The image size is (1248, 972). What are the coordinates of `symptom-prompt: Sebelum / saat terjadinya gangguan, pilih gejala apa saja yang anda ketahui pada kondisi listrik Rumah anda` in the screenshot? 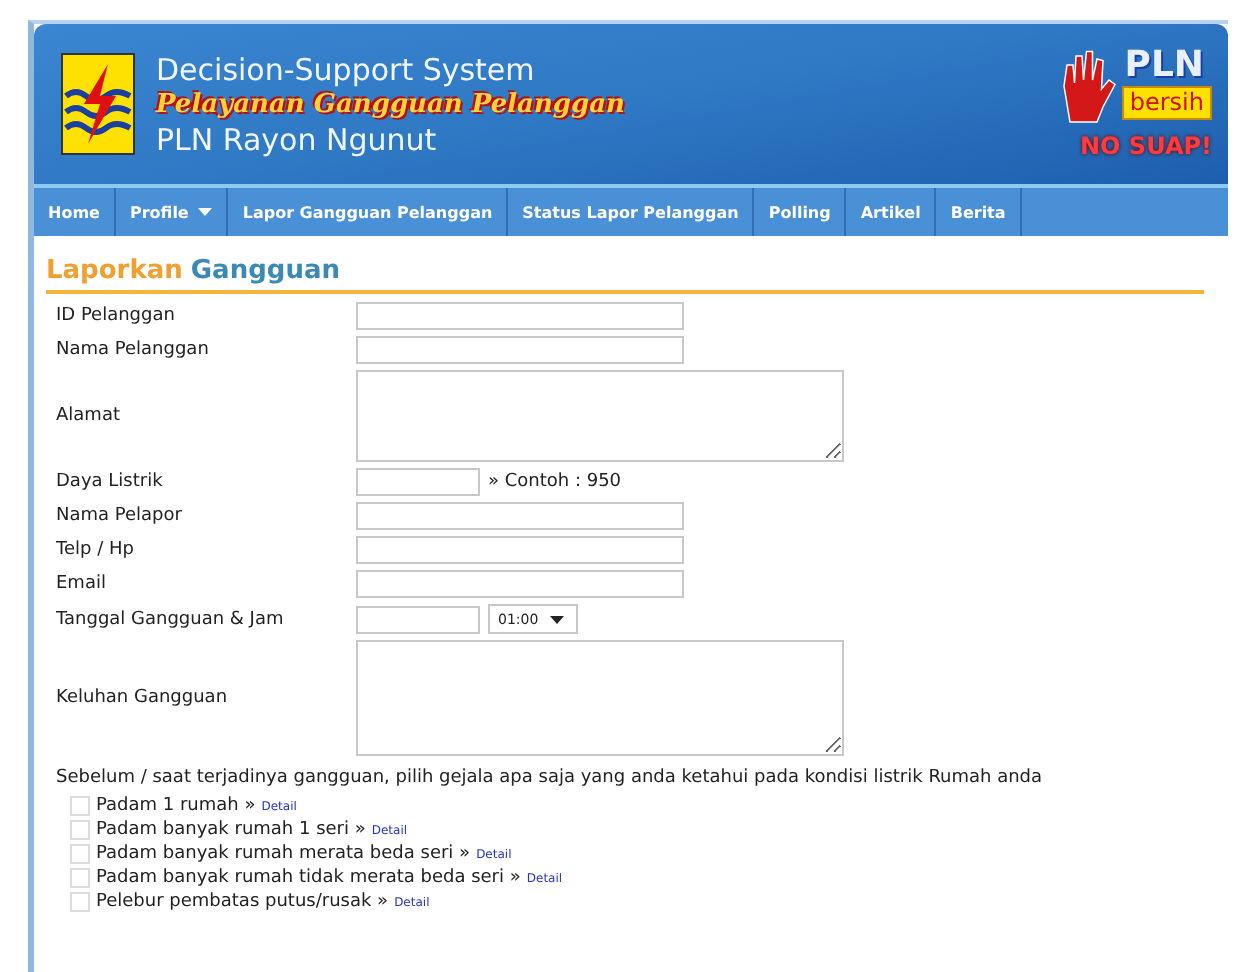 It's located at (550, 778).